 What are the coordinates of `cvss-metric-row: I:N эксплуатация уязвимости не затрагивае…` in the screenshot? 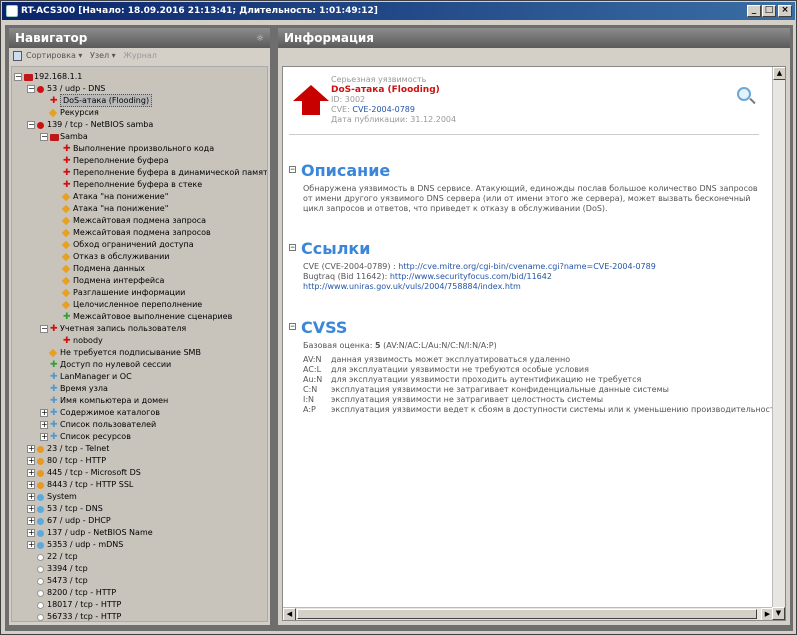 It's located at (541, 400).